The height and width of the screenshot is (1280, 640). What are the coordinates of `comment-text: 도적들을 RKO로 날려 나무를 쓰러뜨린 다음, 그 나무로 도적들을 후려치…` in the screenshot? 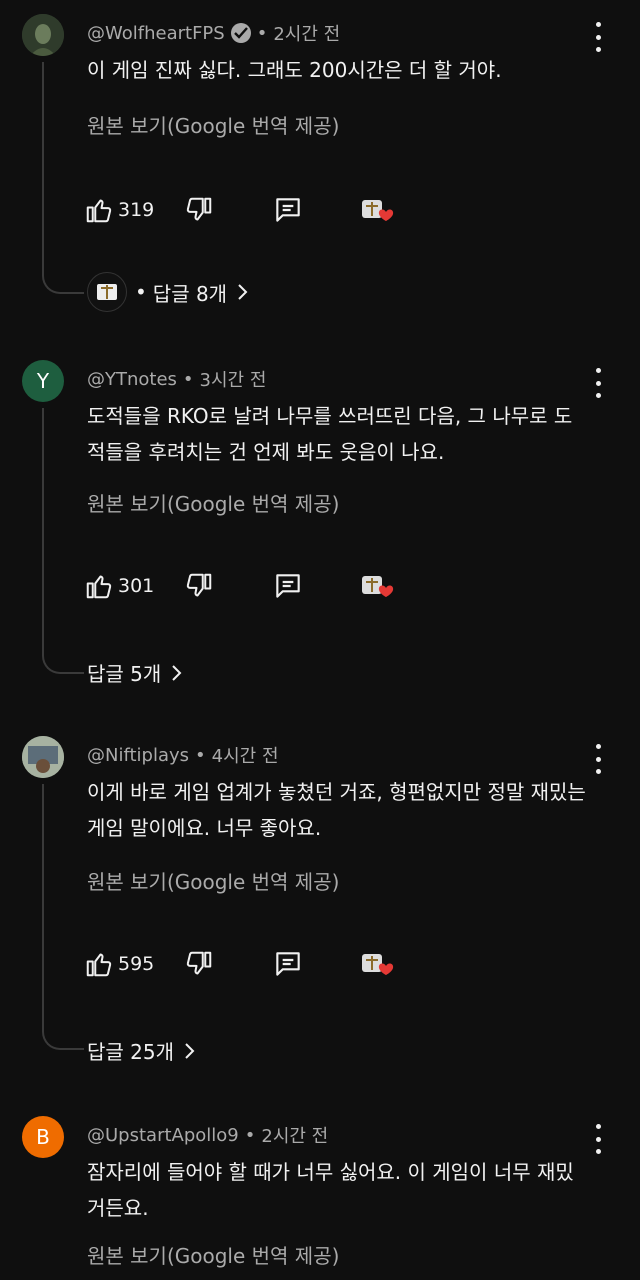 It's located at (330, 434).